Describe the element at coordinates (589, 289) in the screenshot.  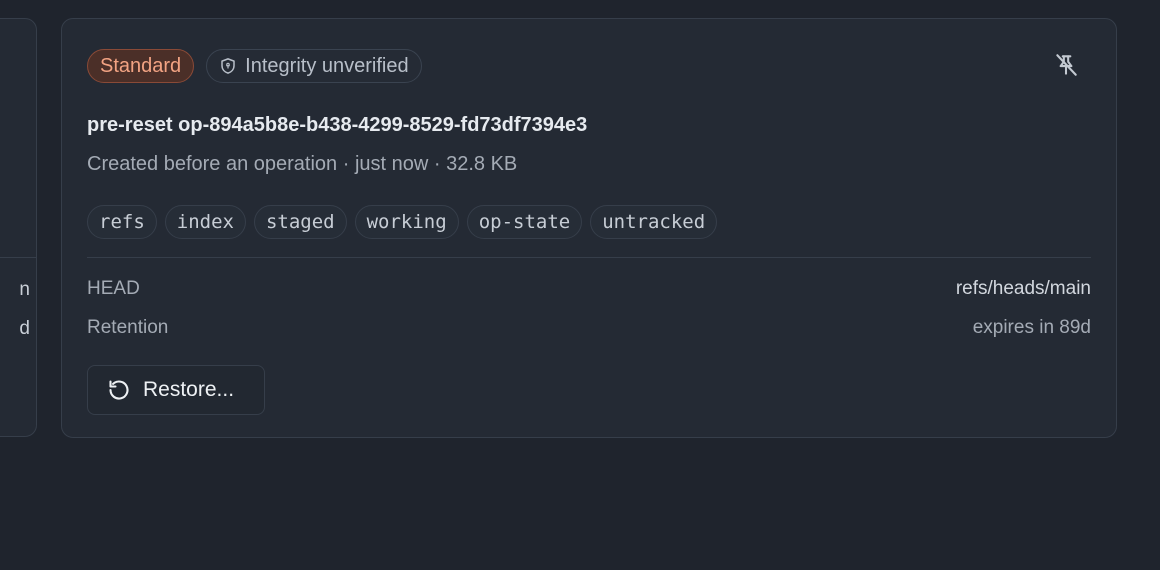
I see `head-row: HEAD refs/heads/main` at that location.